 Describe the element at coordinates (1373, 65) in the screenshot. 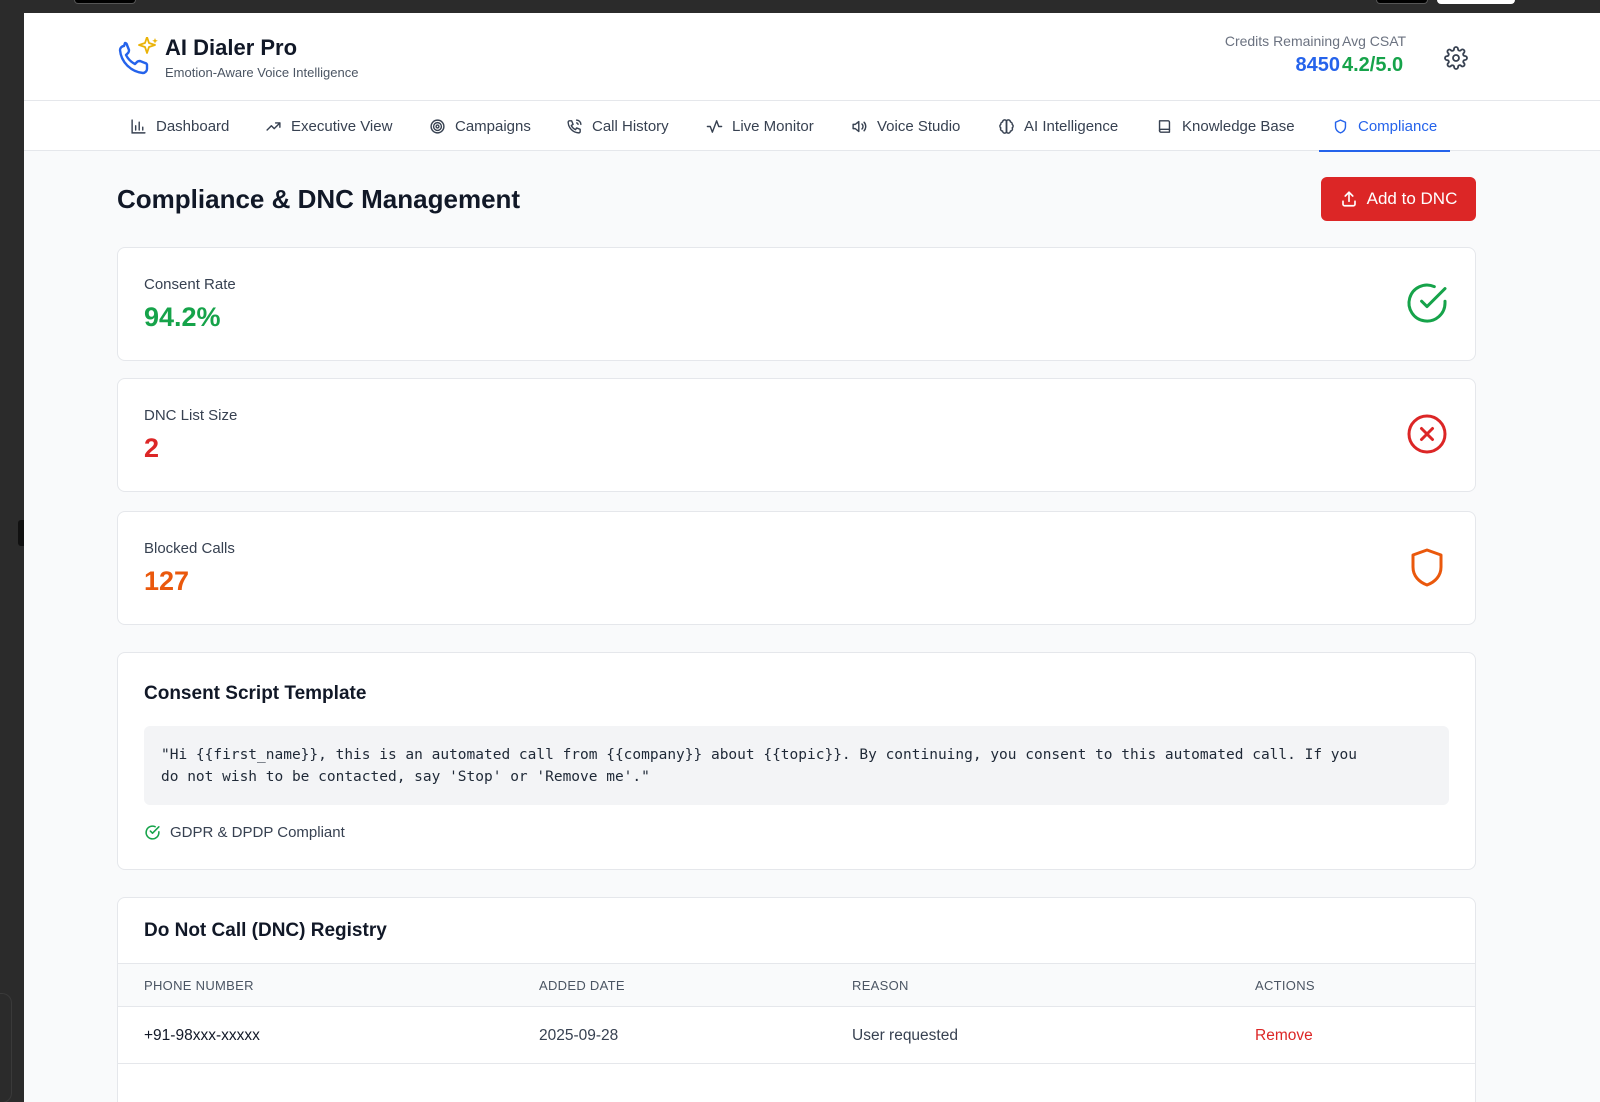

I see `csat-value: 4.2/5.0` at that location.